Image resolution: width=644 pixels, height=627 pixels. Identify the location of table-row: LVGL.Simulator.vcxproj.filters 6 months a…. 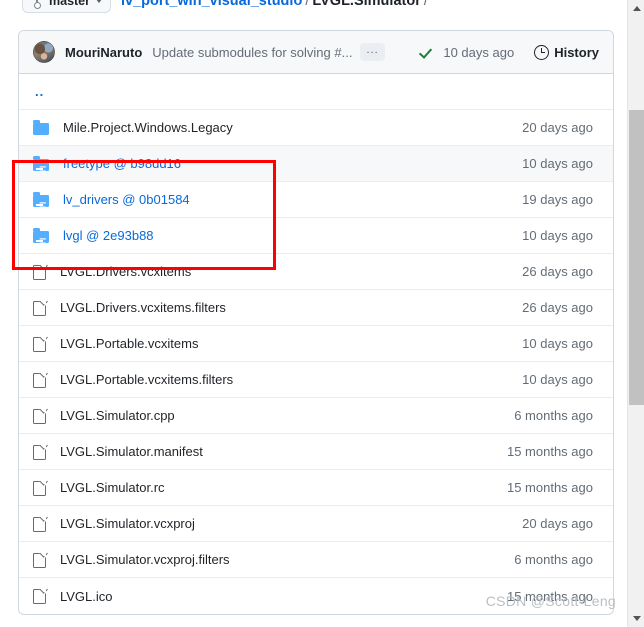
(316, 560).